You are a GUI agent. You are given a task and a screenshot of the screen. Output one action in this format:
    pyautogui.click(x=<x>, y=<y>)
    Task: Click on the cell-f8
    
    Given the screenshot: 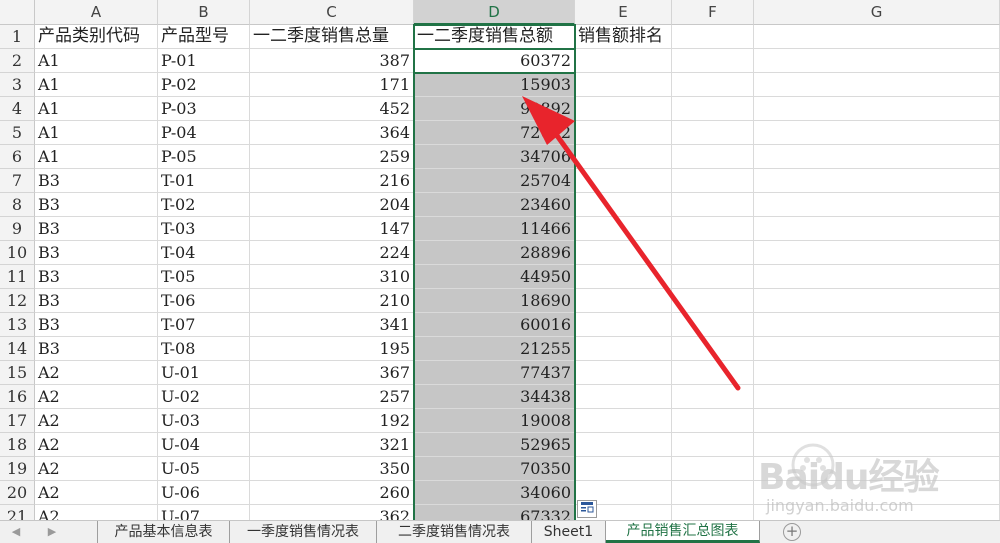 What is the action you would take?
    pyautogui.click(x=713, y=205)
    